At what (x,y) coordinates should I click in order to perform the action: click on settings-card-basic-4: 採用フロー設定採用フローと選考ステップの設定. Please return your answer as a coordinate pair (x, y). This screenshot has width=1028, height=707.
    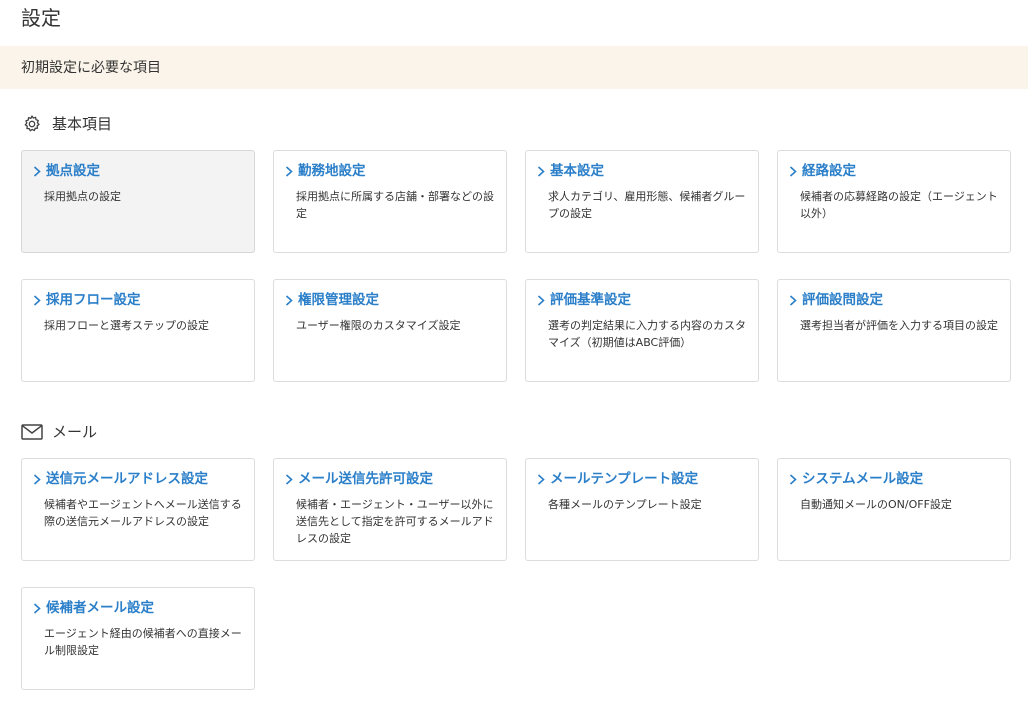
    Looking at the image, I should click on (138, 330).